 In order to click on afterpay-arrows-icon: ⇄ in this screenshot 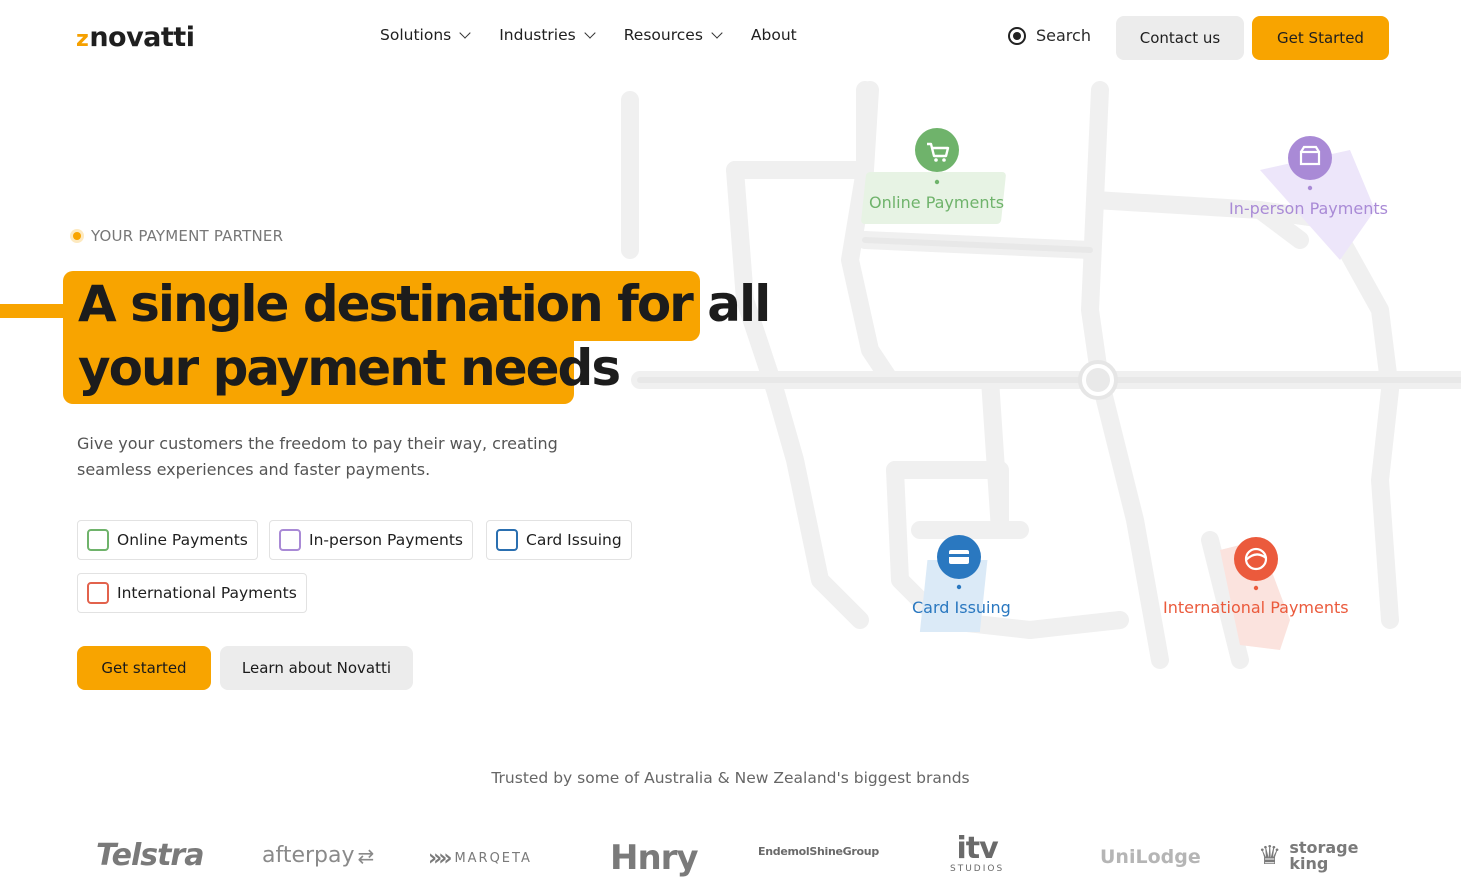, I will do `click(366, 855)`.